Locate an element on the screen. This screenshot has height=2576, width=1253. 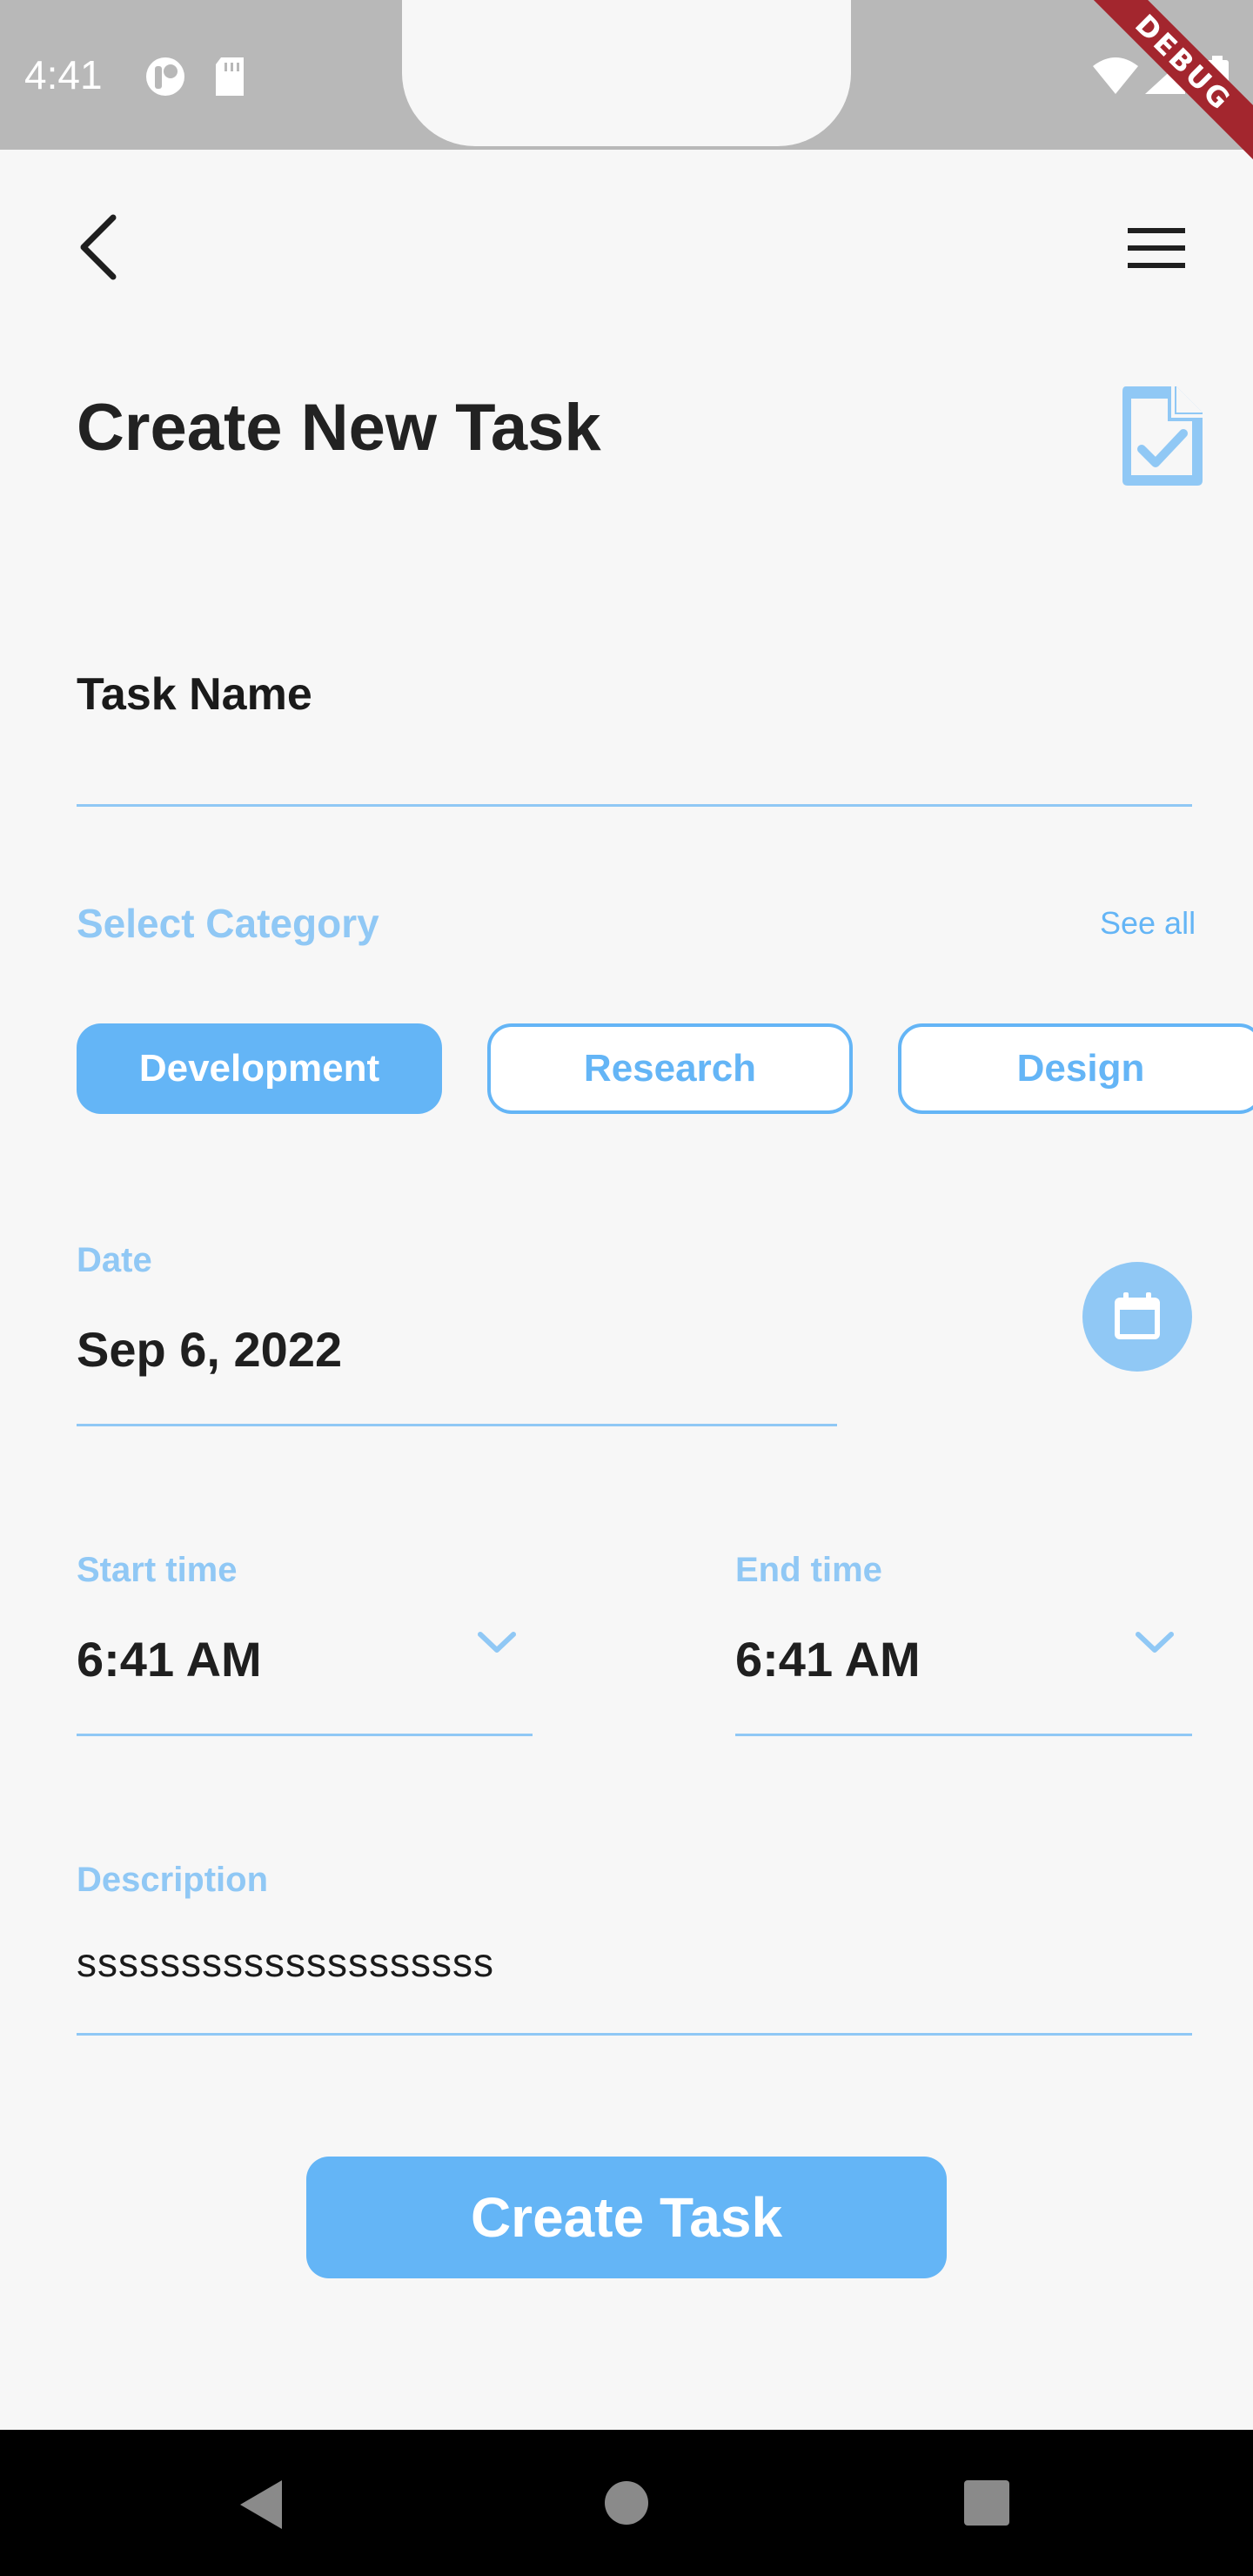
description-input: ssssssssssssssssssss is located at coordinates (285, 1962).